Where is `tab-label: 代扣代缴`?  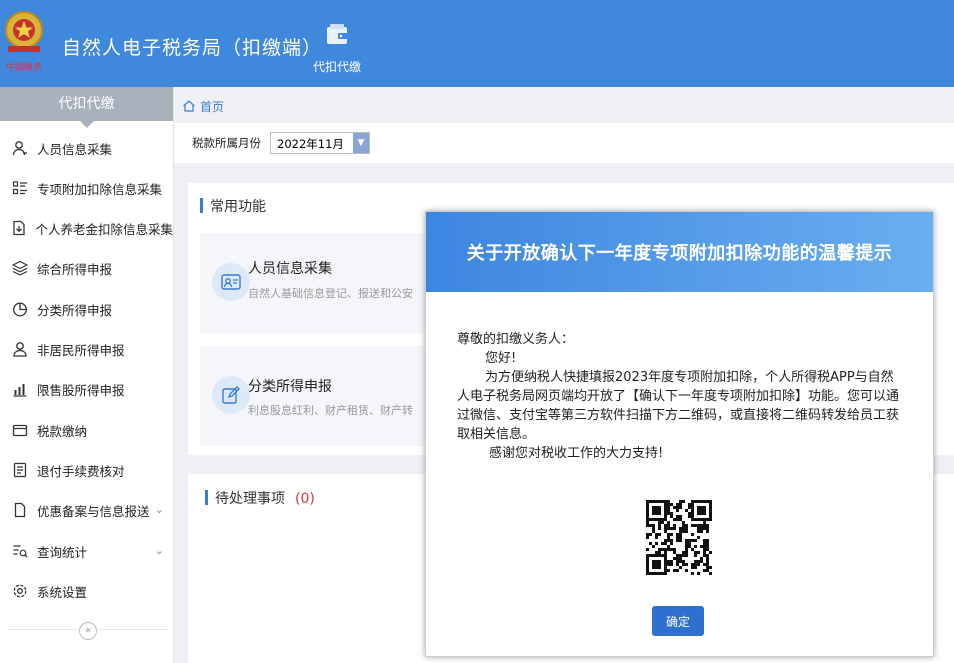
tab-label: 代扣代缴 is located at coordinates (336, 67).